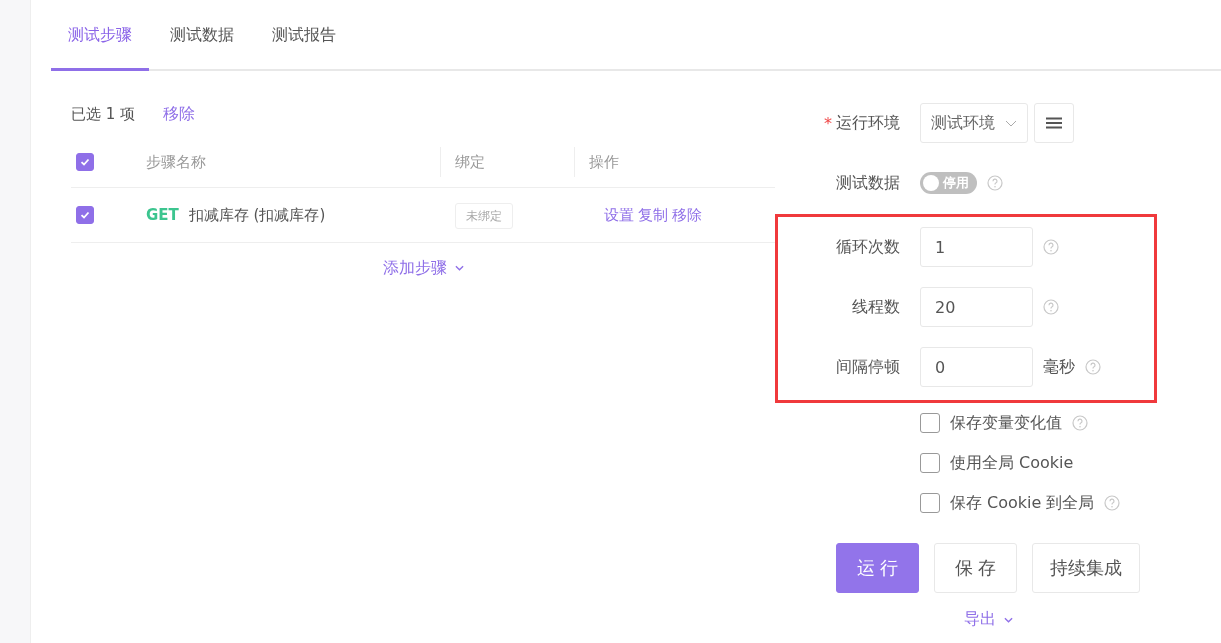 The width and height of the screenshot is (1221, 643). Describe the element at coordinates (1006, 423) in the screenshot. I see `option-label: 保存变量变化值` at that location.